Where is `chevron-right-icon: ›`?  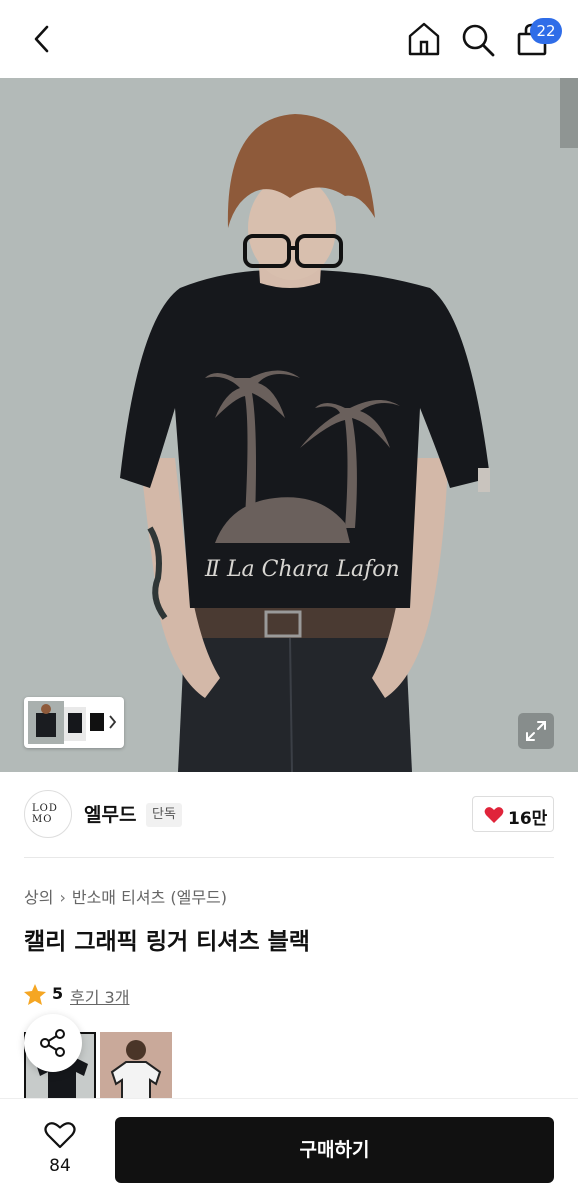 chevron-right-icon: › is located at coordinates (62, 897).